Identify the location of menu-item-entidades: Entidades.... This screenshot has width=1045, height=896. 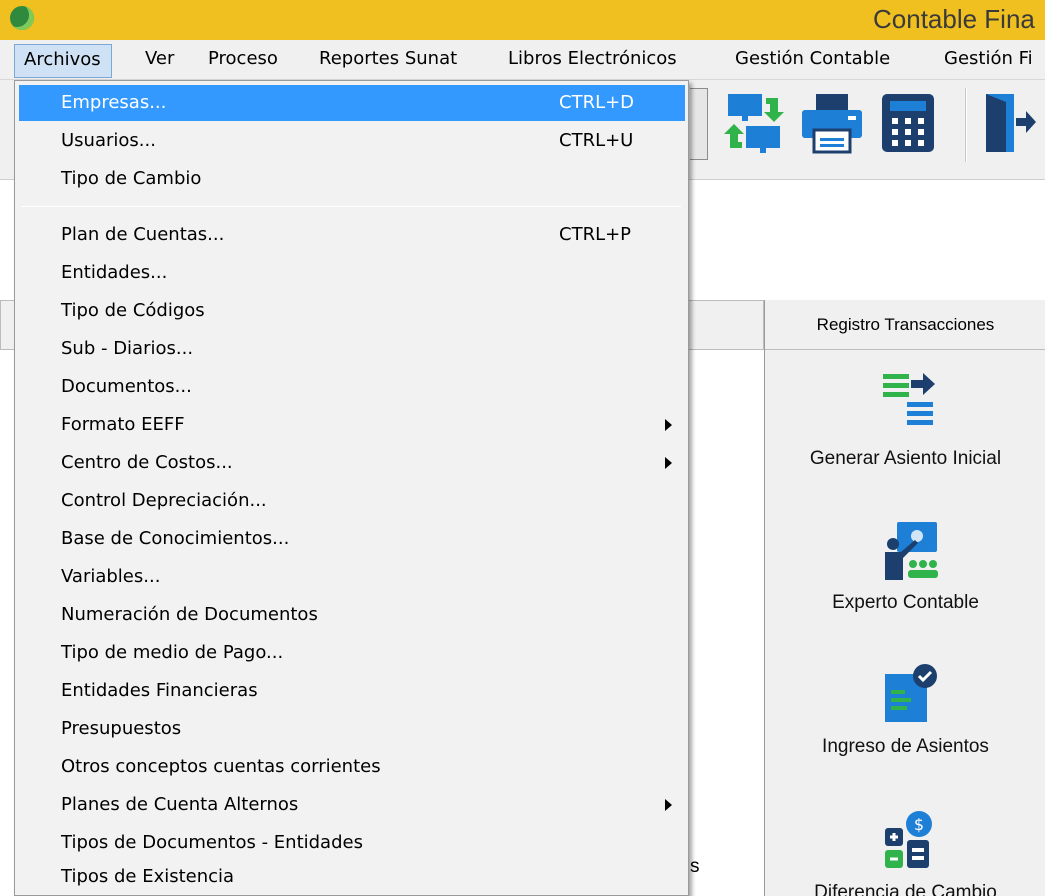
(352, 273).